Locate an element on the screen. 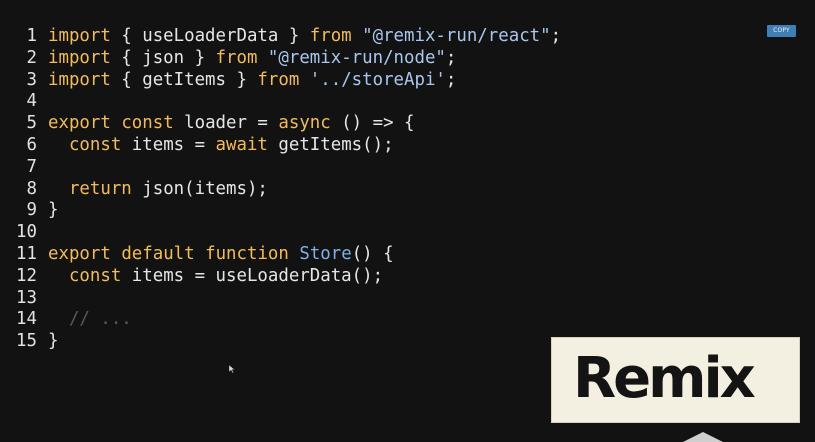 Image resolution: width=815 pixels, height=442 pixels. code-line: 8 return json(items); is located at coordinates (287, 190).